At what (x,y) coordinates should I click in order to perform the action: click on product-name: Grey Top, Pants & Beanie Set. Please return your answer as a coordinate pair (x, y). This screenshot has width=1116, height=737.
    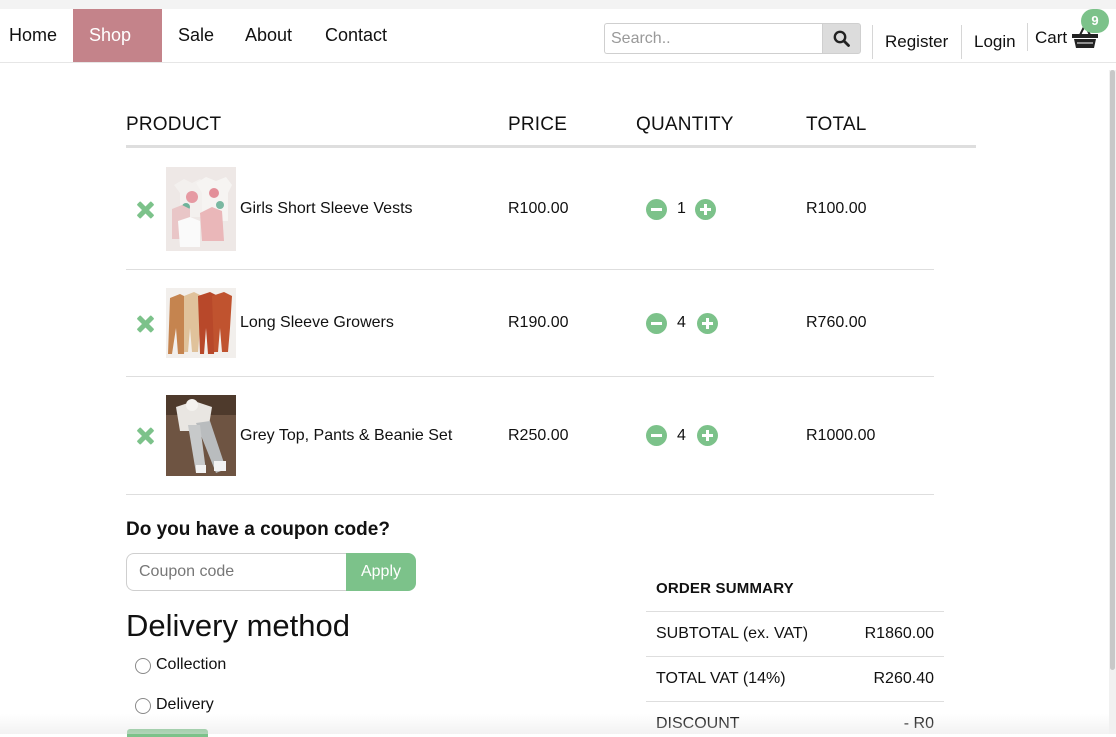
    Looking at the image, I should click on (346, 436).